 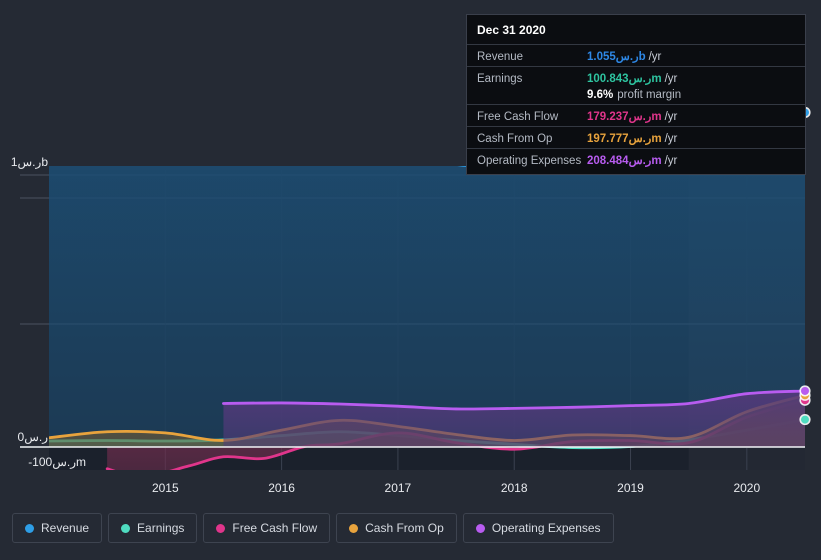 What do you see at coordinates (281, 488) in the screenshot?
I see `x-axis-tick-2016: 2016` at bounding box center [281, 488].